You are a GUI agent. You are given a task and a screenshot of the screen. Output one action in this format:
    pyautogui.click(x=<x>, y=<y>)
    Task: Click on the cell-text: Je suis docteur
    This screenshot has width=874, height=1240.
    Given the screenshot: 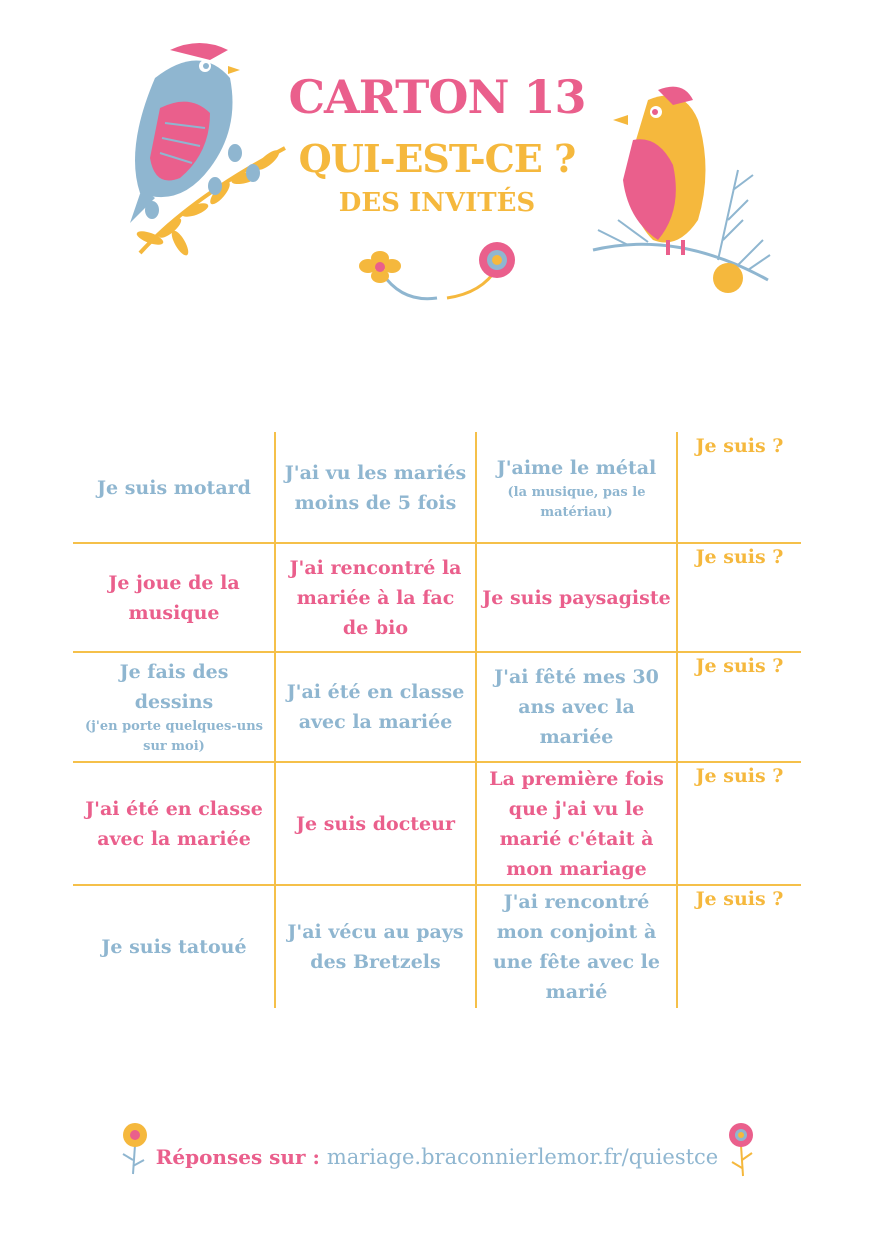 What is the action you would take?
    pyautogui.click(x=375, y=823)
    